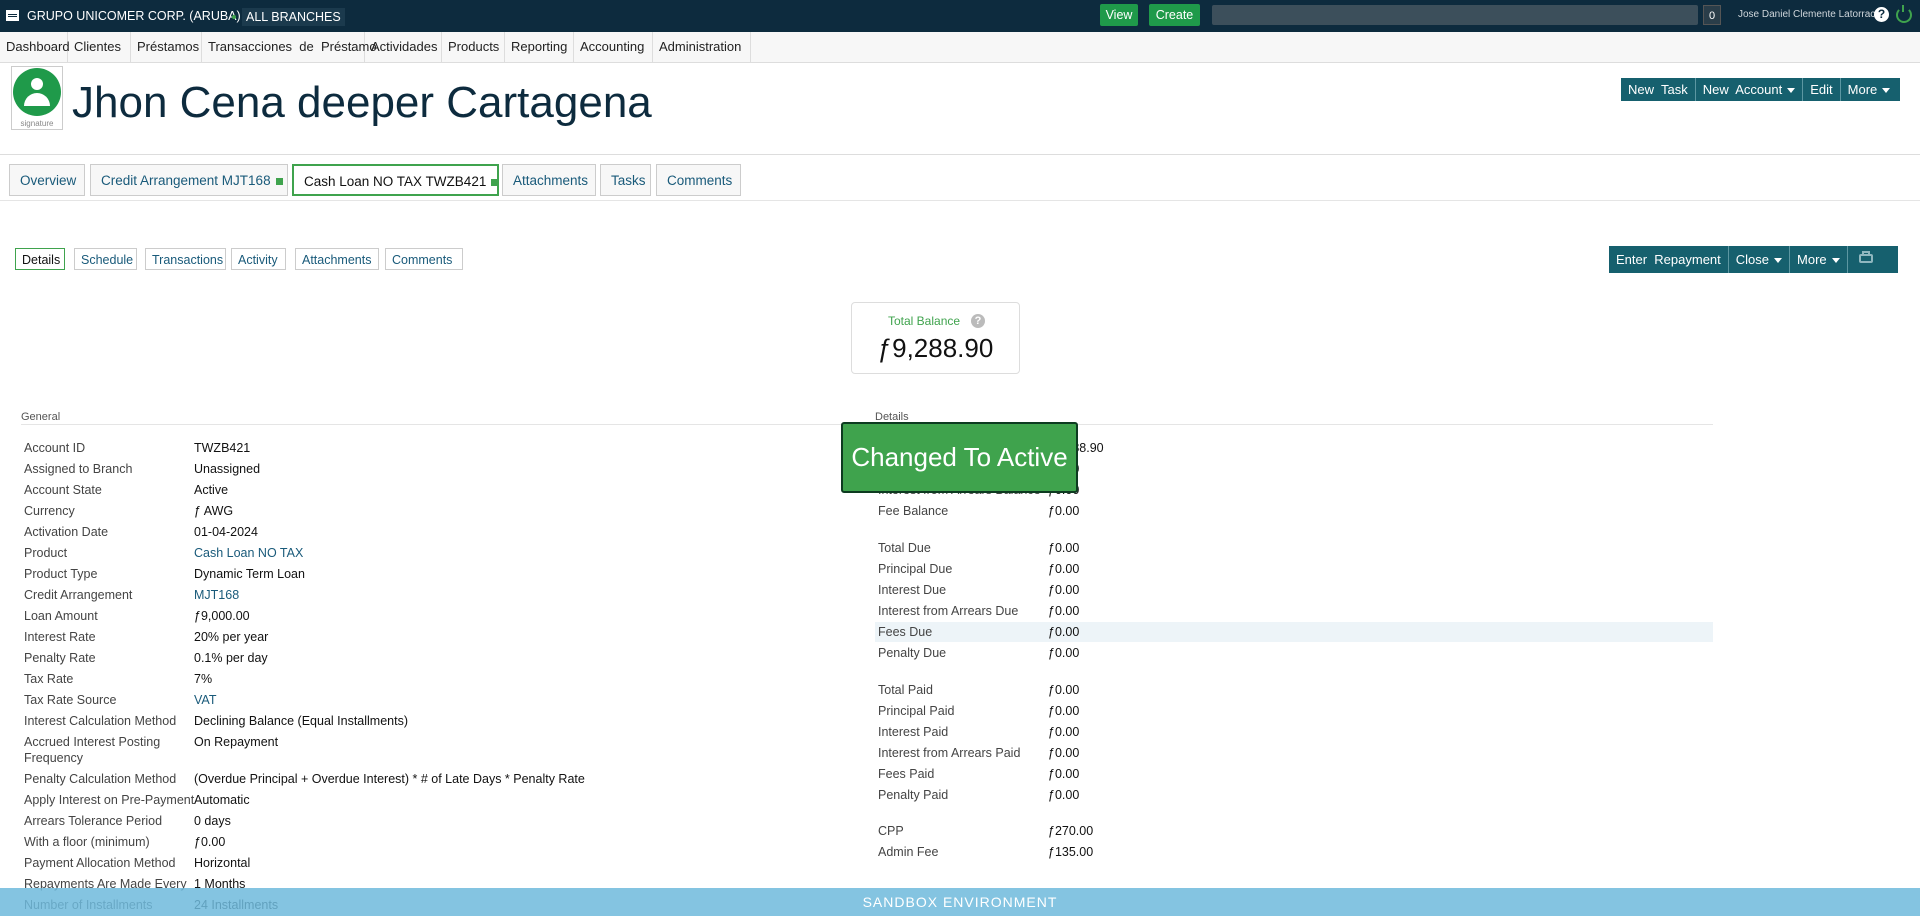 The image size is (1920, 916). I want to click on more-label: More, so click(1812, 259).